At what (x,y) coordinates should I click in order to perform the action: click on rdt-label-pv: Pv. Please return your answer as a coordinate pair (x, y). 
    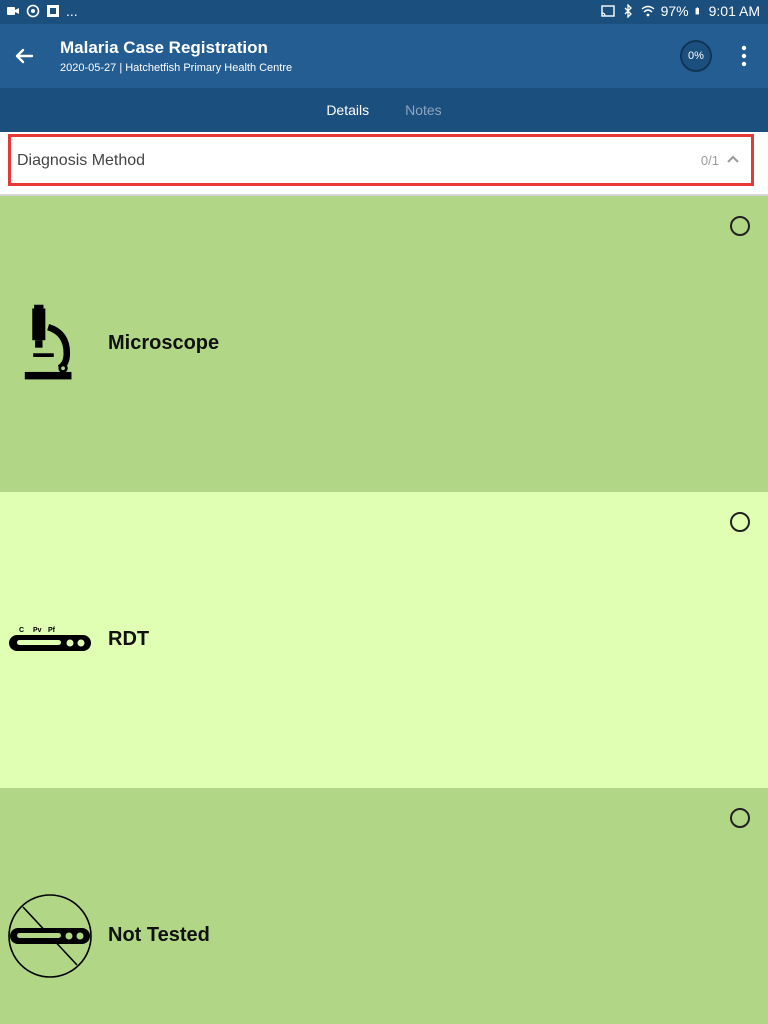
    Looking at the image, I should click on (37, 630).